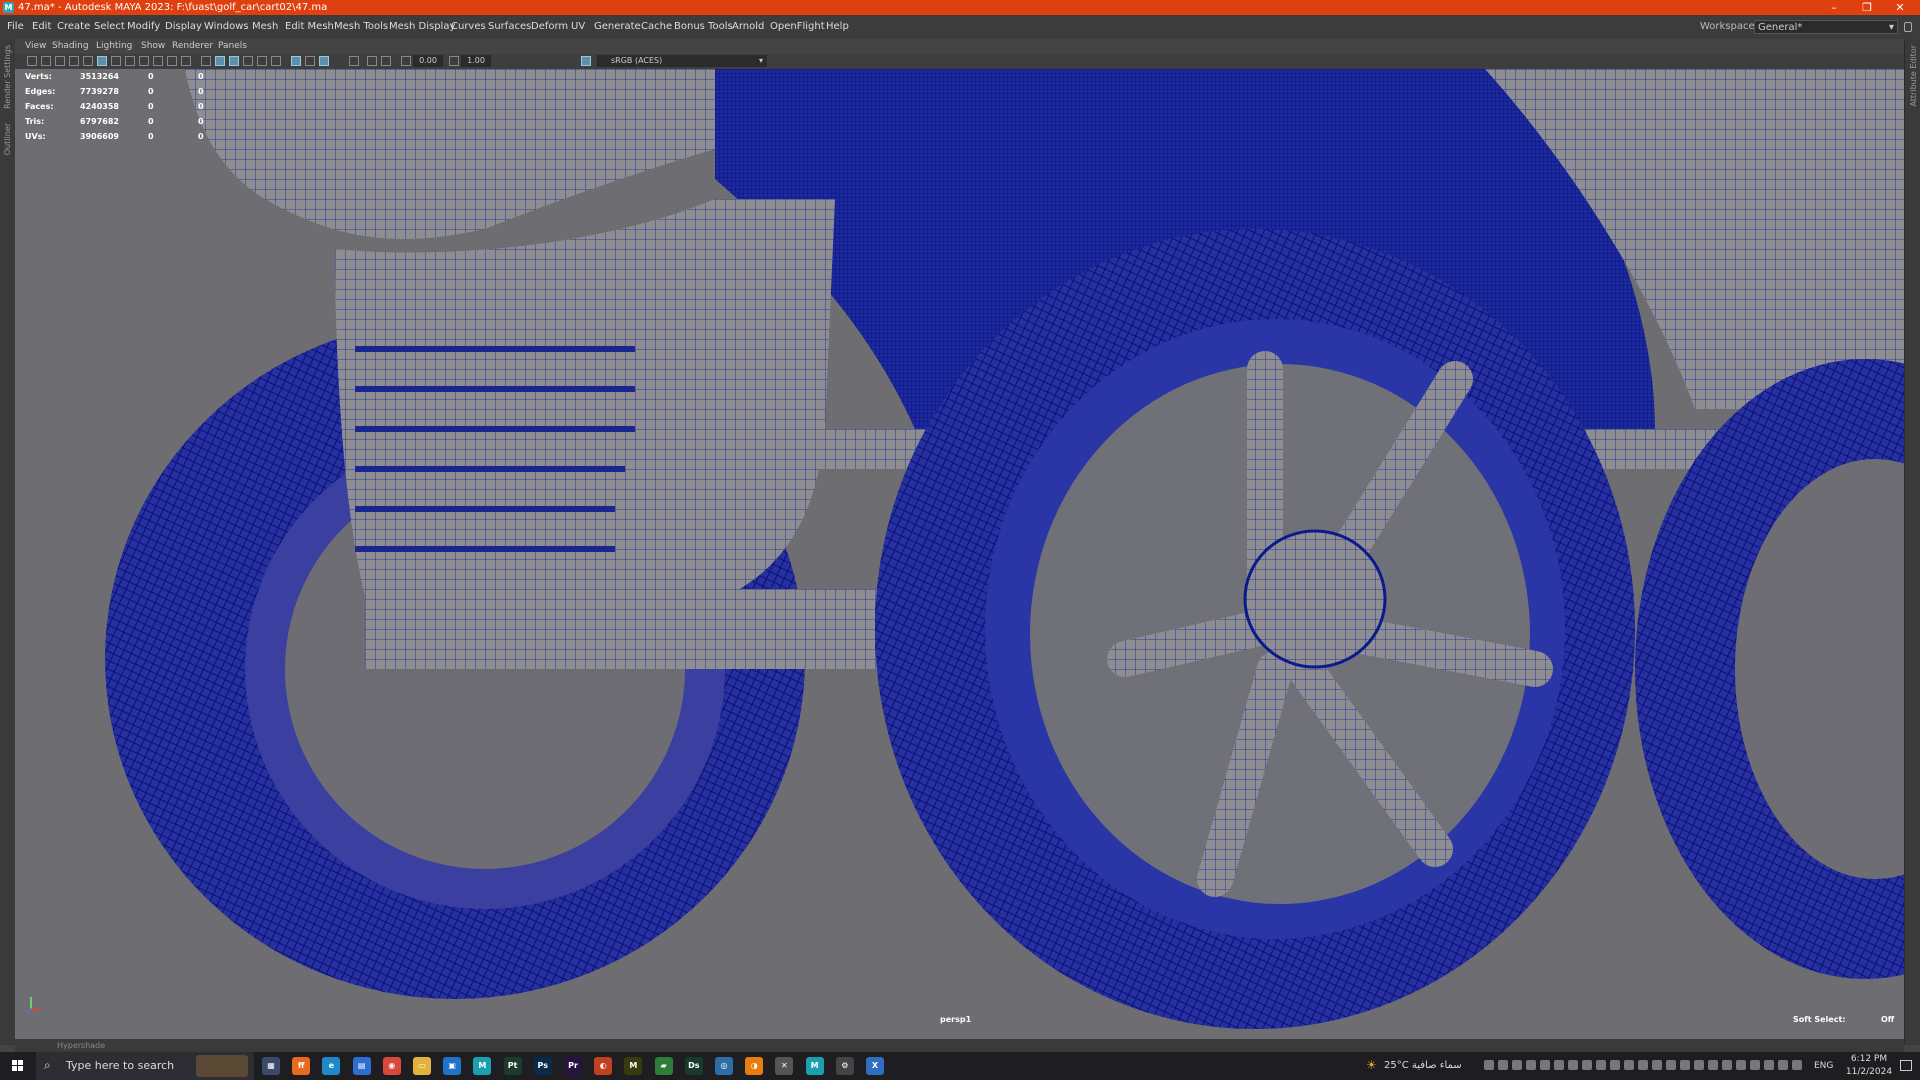  What do you see at coordinates (234, 61) in the screenshot?
I see `wireframe-on-shaded-icon` at bounding box center [234, 61].